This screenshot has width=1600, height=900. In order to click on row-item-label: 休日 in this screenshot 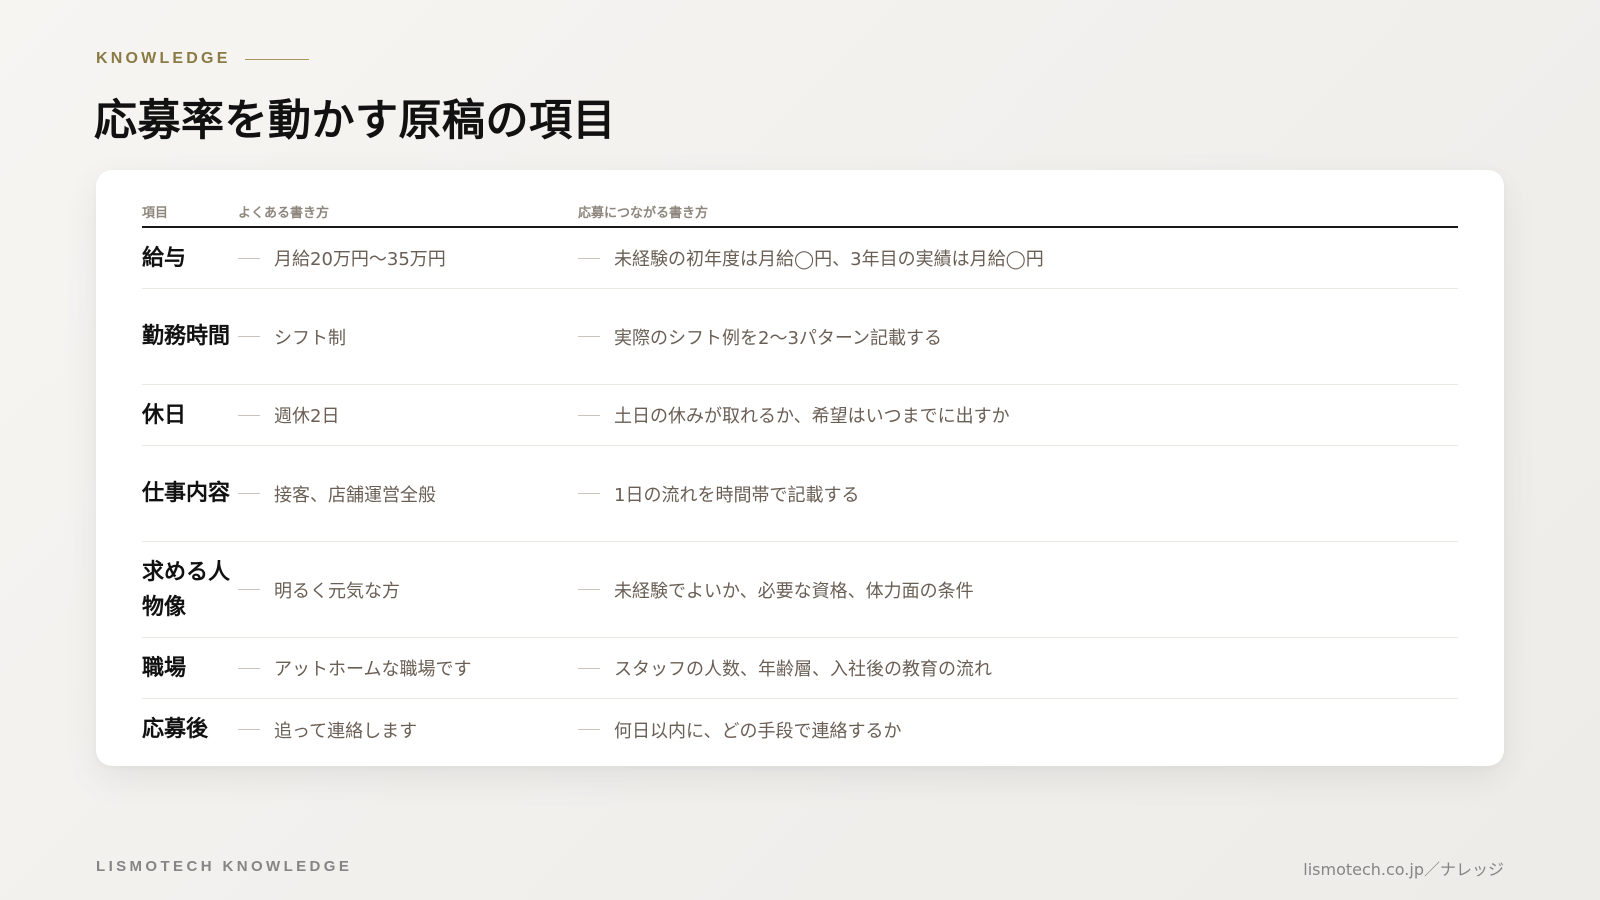, I will do `click(164, 415)`.